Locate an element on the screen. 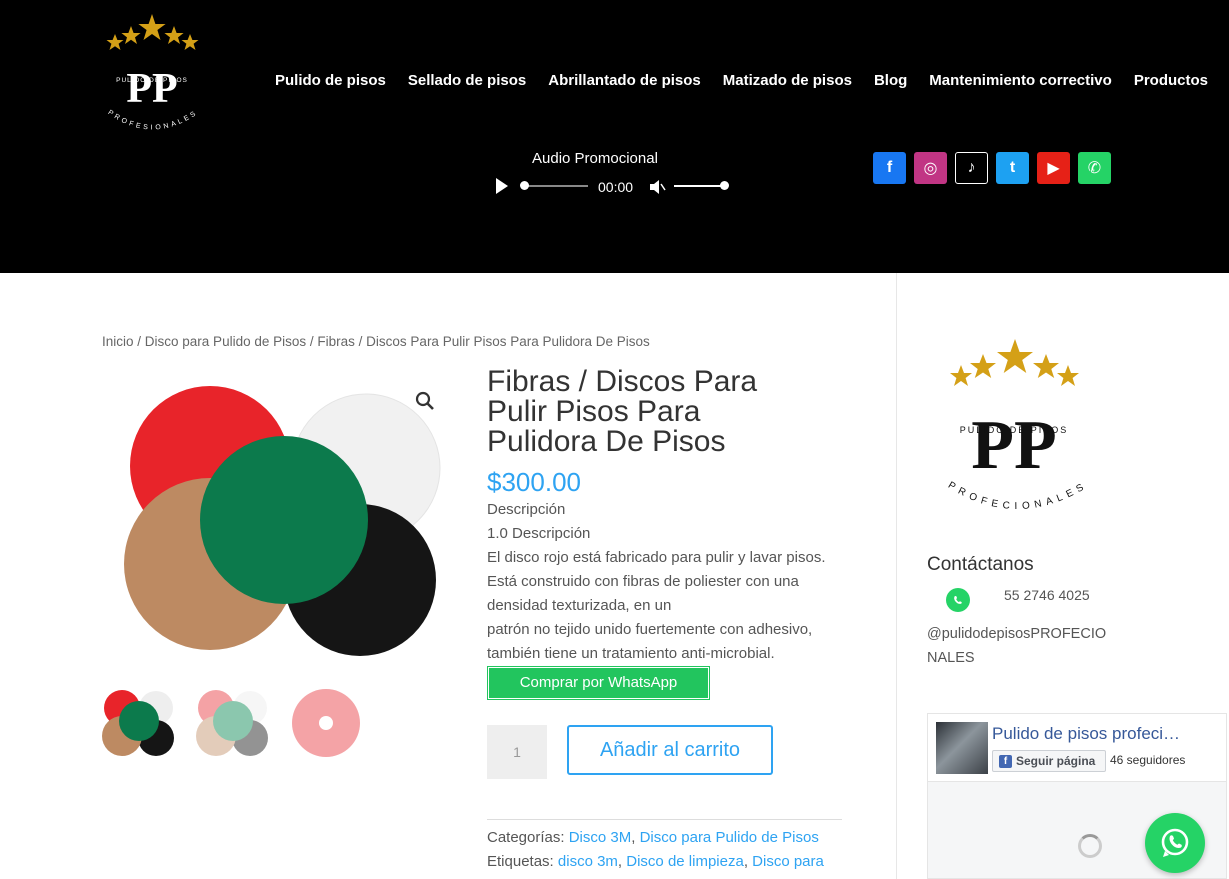 The height and width of the screenshot is (879, 1229). product-main-image is located at coordinates (282, 520).